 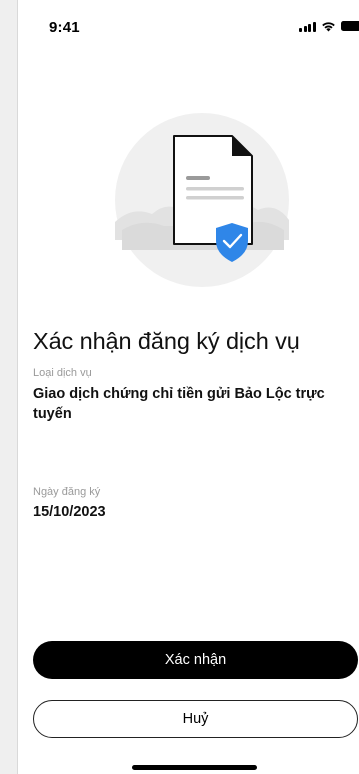 I want to click on status-icons, so click(x=329, y=26).